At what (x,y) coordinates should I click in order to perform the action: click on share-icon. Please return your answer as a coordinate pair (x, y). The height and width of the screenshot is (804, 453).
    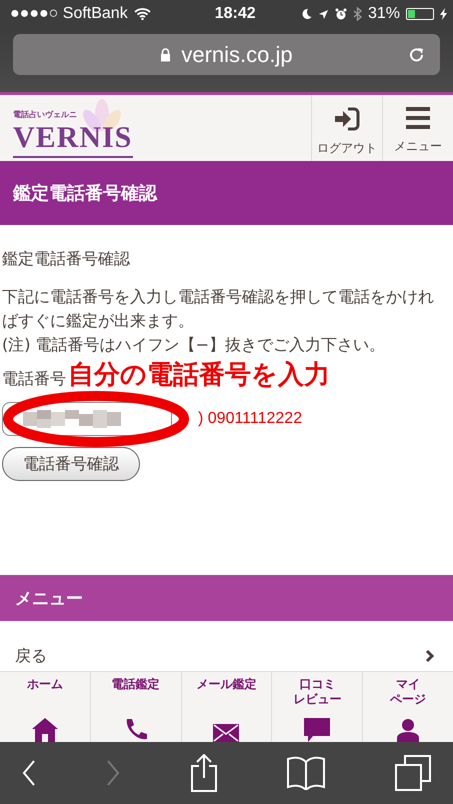
    Looking at the image, I should click on (204, 773).